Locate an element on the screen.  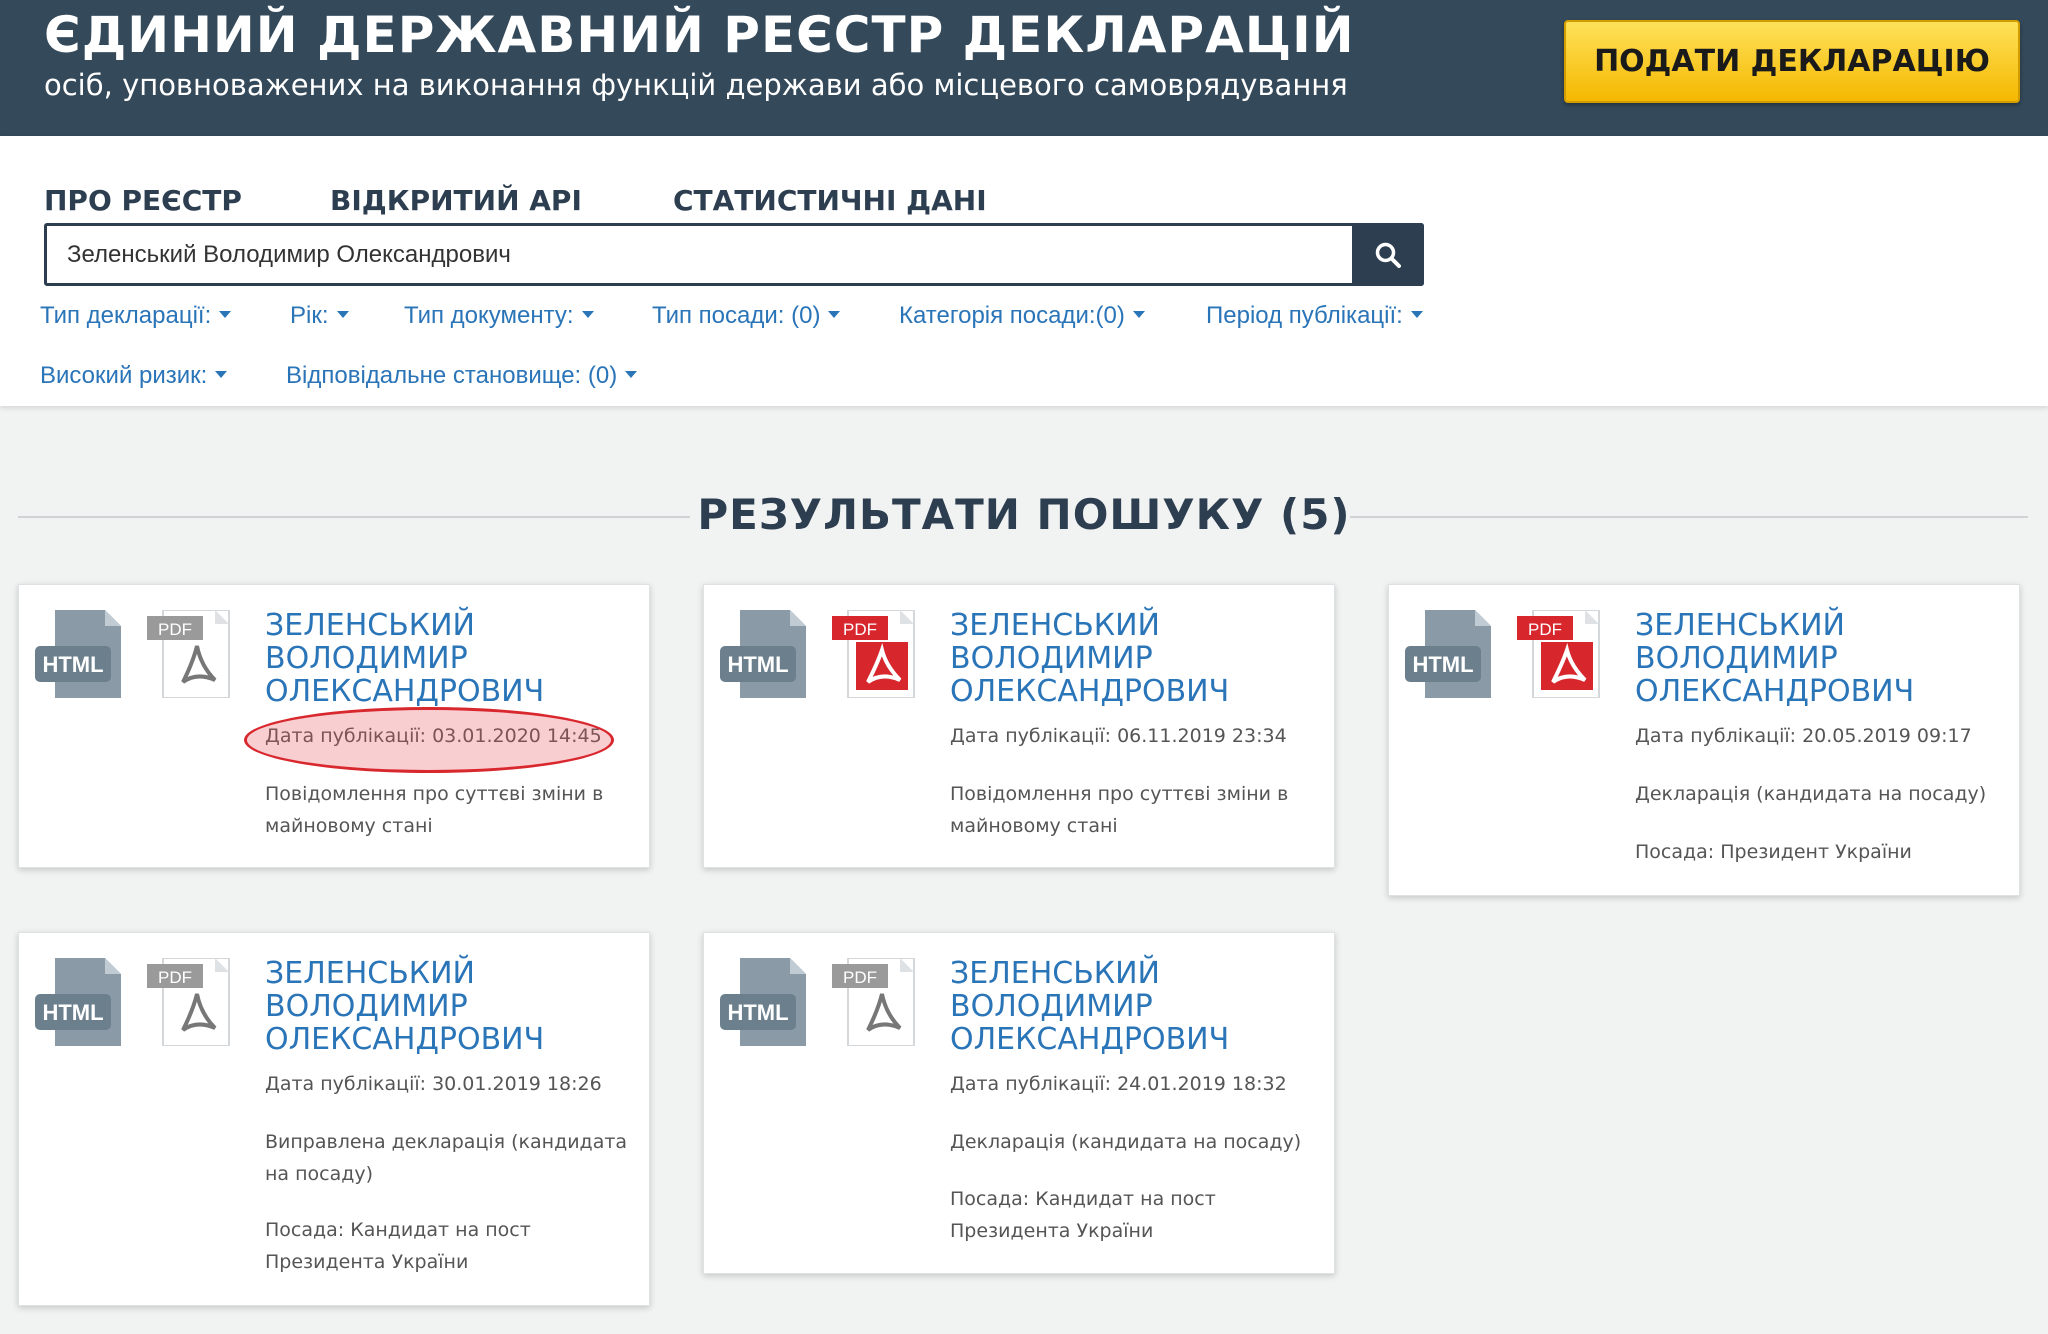
filter-declaration-type: Тип декларації: is located at coordinates (136, 316).